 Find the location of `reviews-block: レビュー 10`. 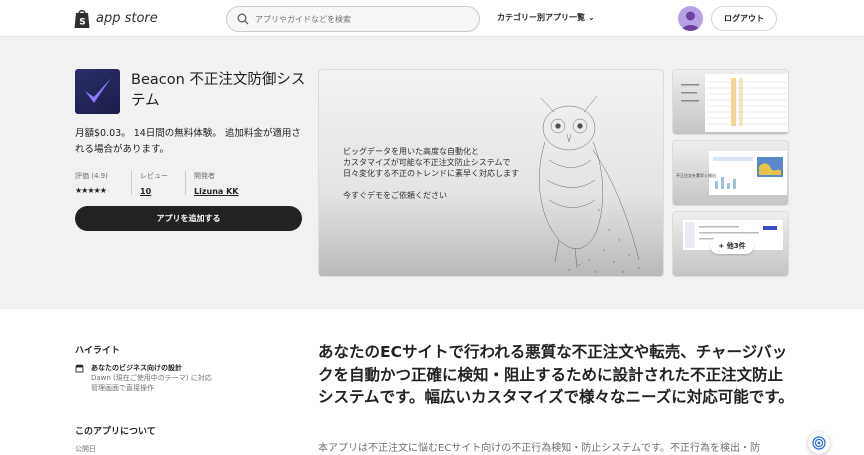

reviews-block: レビュー 10 is located at coordinates (154, 183).